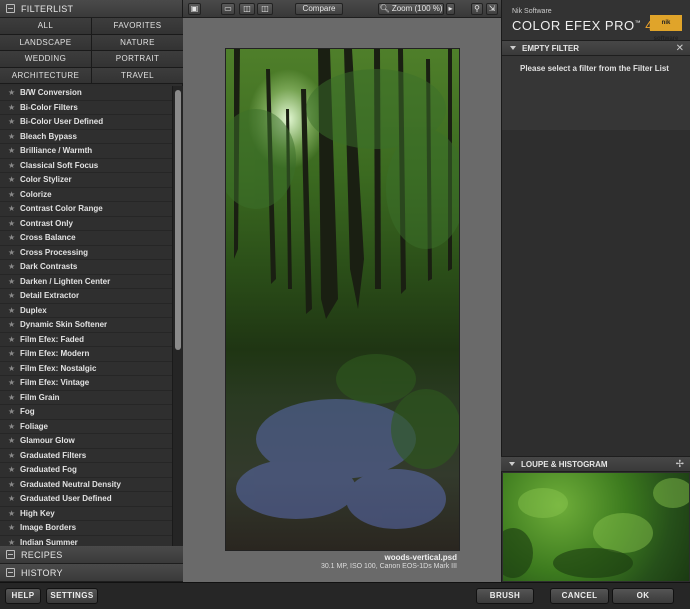 This screenshot has width=690, height=609. Describe the element at coordinates (86, 253) in the screenshot. I see `filter-item: ★ Cross Processing` at that location.